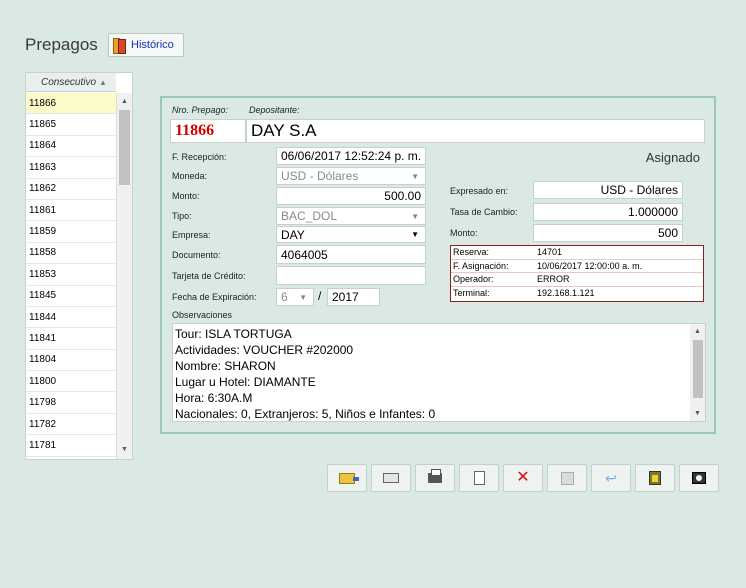 This screenshot has width=746, height=588. I want to click on nro-prepago-field: 11866, so click(208, 131).